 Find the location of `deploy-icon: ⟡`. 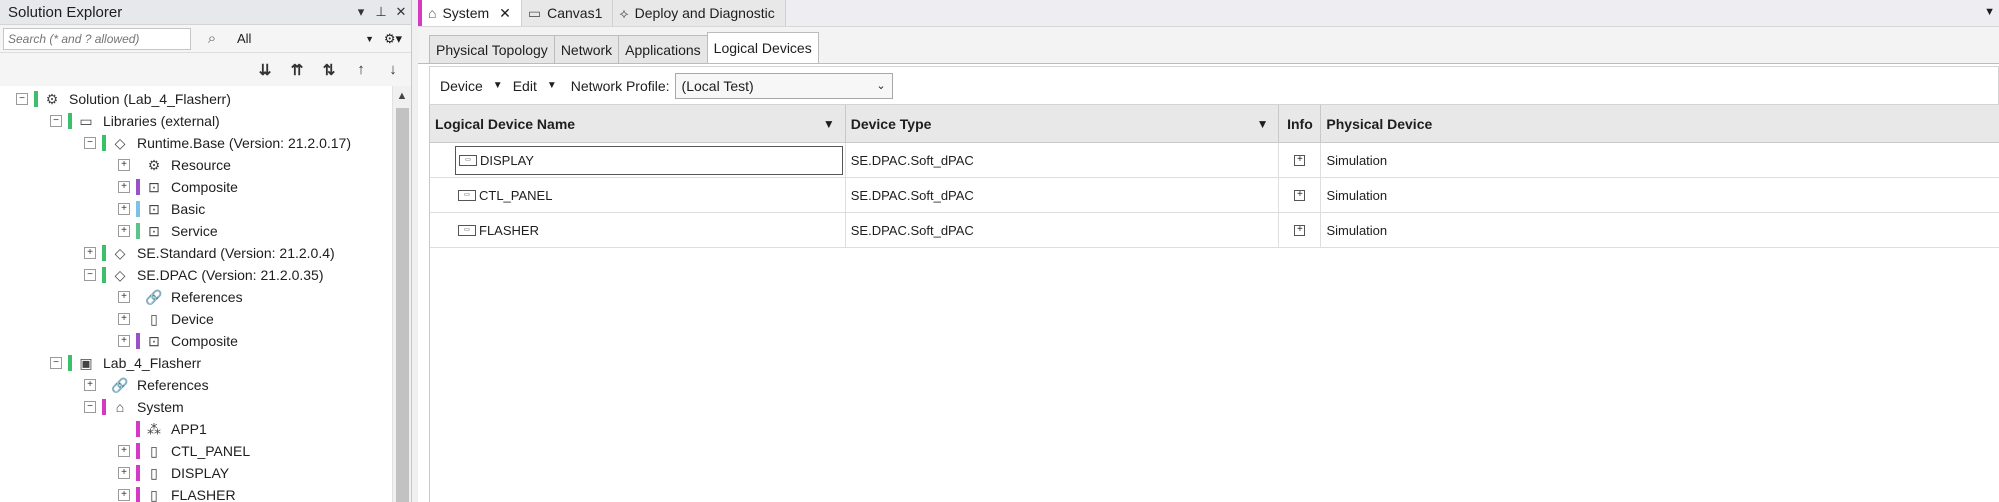

deploy-icon: ⟡ is located at coordinates (624, 12).